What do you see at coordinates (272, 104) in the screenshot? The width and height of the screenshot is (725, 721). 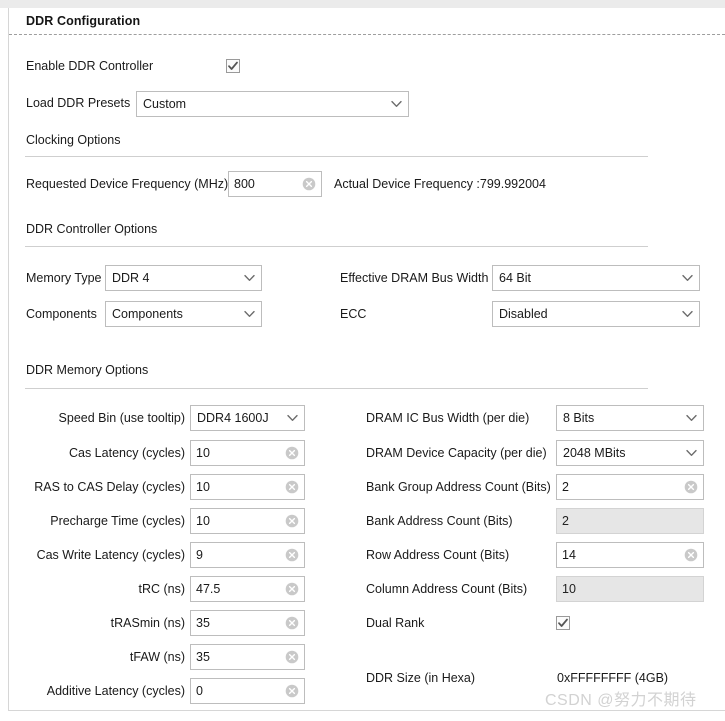 I see `load-ddr-presets-select: Custom` at bounding box center [272, 104].